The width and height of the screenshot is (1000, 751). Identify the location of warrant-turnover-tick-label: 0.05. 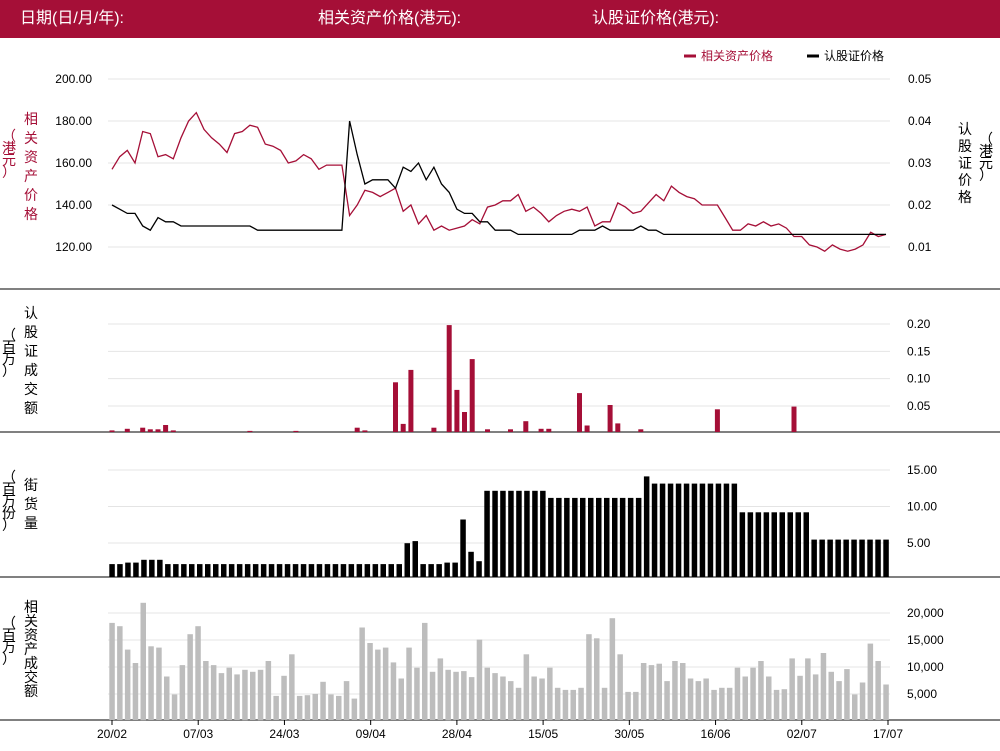
(919, 406).